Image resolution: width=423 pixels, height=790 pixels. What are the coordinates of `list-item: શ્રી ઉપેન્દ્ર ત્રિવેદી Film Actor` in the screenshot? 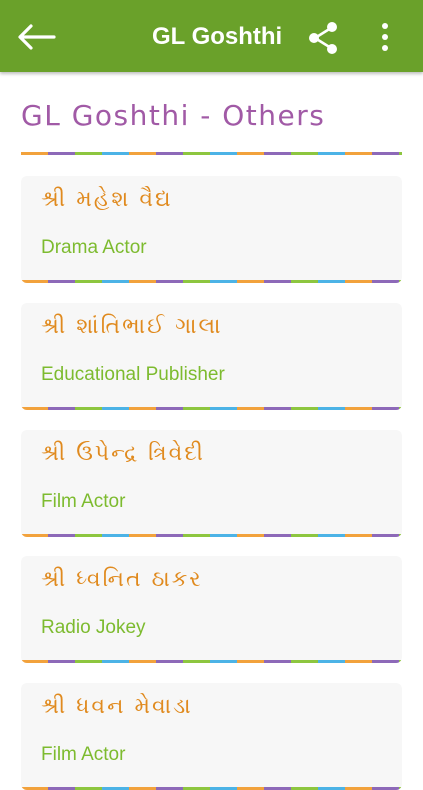 It's located at (211, 483).